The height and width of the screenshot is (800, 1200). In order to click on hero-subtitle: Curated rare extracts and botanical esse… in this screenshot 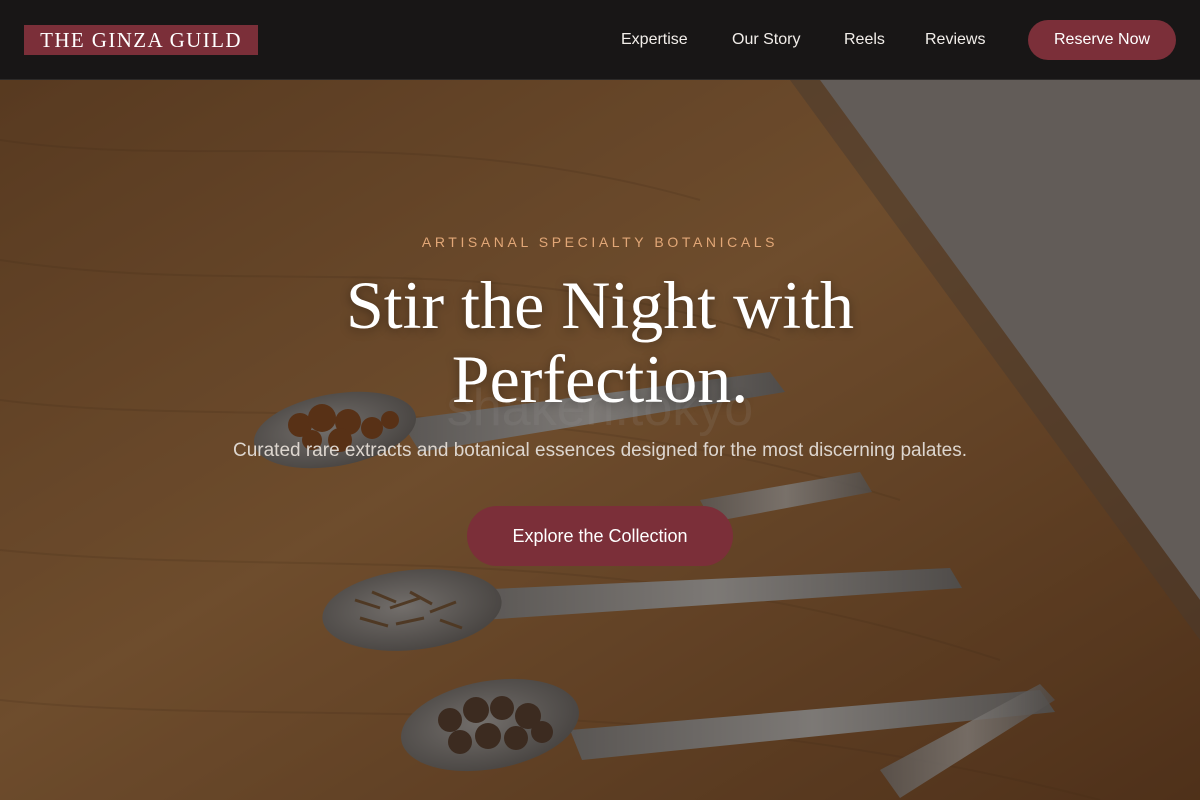, I will do `click(600, 450)`.